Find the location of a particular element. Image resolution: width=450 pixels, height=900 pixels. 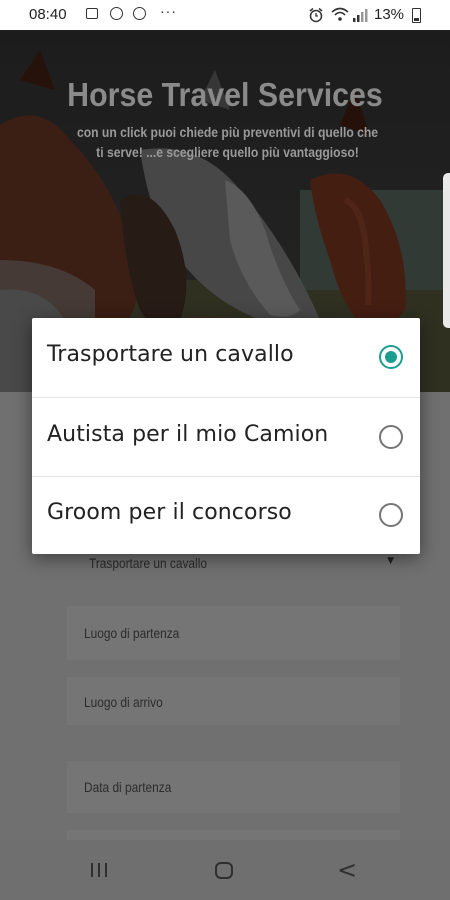

option-trasportare-cavallo: Trasportare un cavallo is located at coordinates (226, 357).